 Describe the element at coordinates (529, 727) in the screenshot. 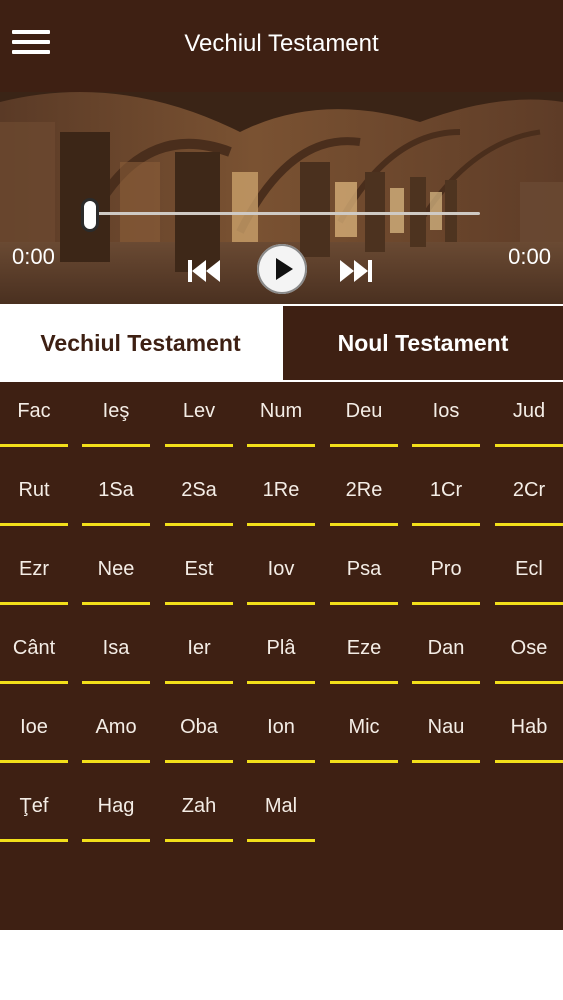

I see `book-label: Hab` at that location.